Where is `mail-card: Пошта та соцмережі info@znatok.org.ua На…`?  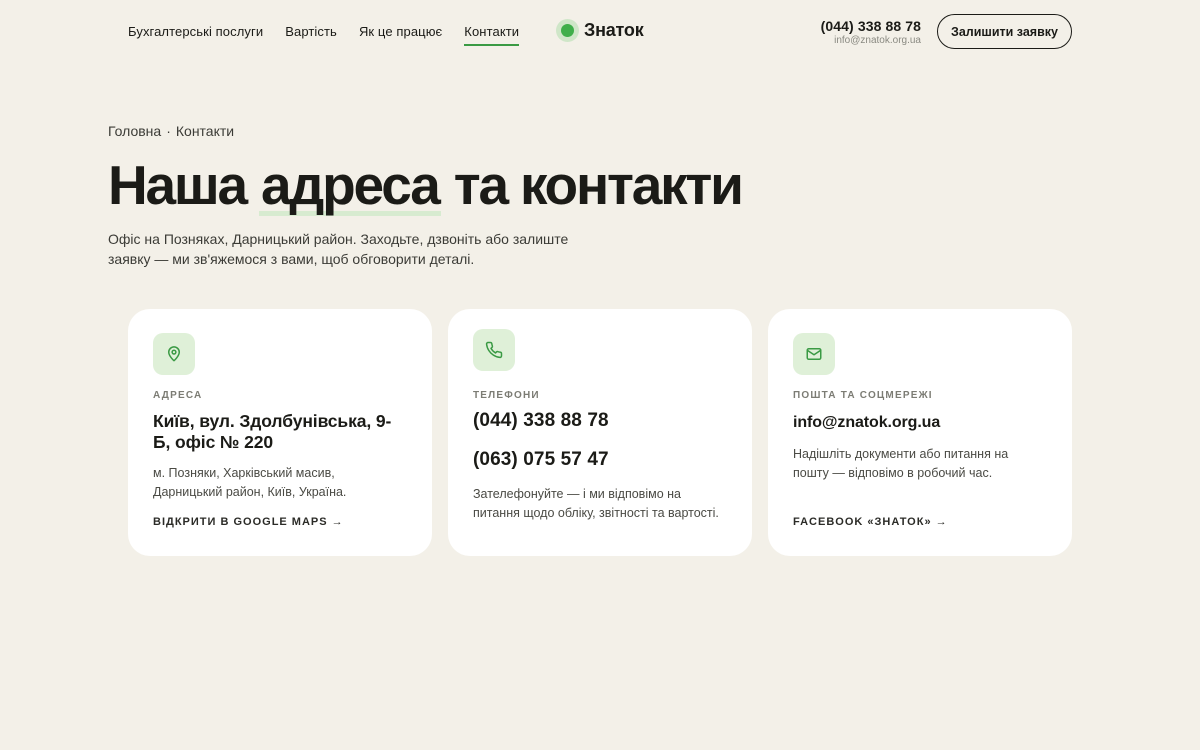 mail-card: Пошта та соцмережі info@znatok.org.ua На… is located at coordinates (920, 432).